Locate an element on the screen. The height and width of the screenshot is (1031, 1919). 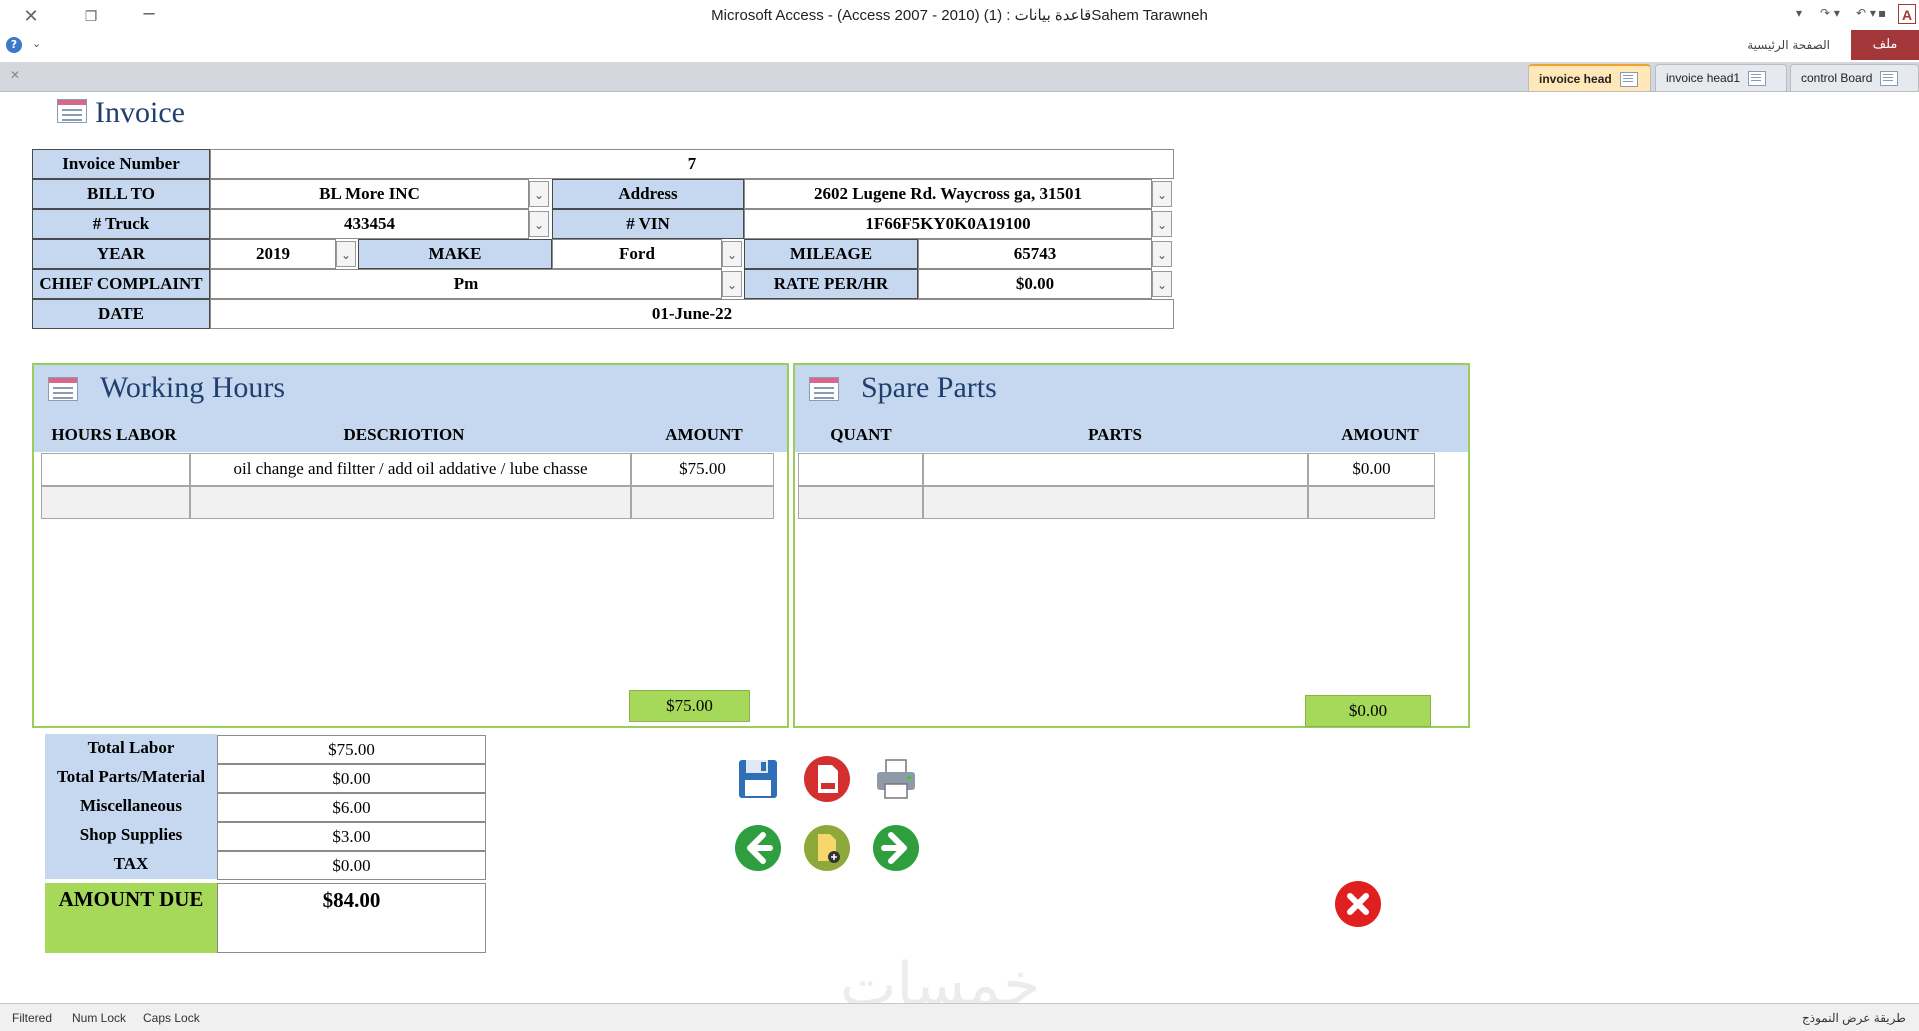
amount-cell: $75.00 is located at coordinates (702, 469).